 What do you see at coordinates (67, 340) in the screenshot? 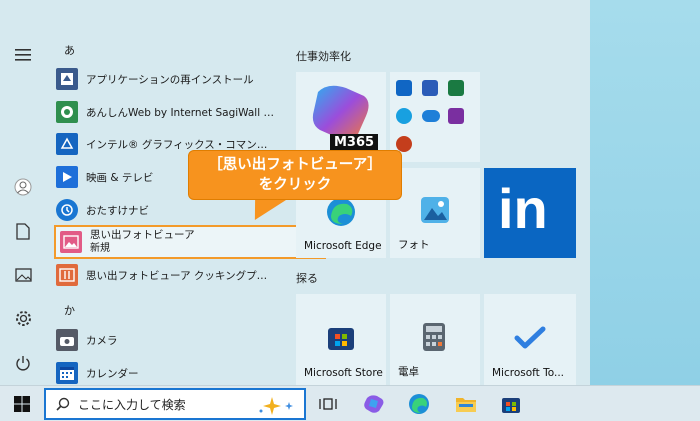
I see `camera-icon` at bounding box center [67, 340].